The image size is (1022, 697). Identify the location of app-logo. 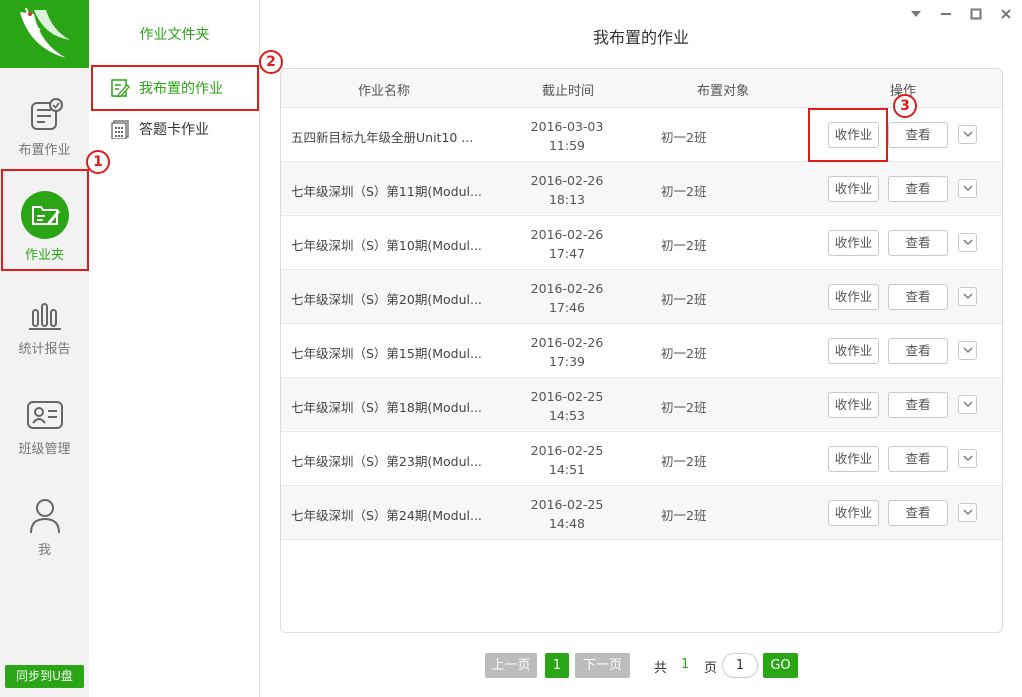
(44, 34).